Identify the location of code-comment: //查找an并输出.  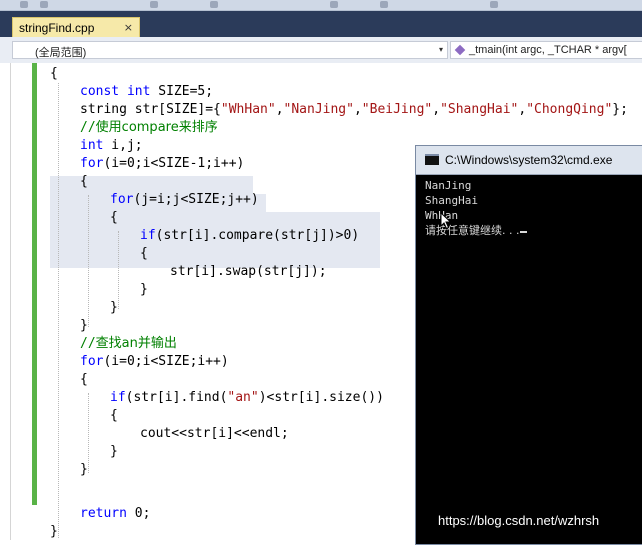
(128, 343).